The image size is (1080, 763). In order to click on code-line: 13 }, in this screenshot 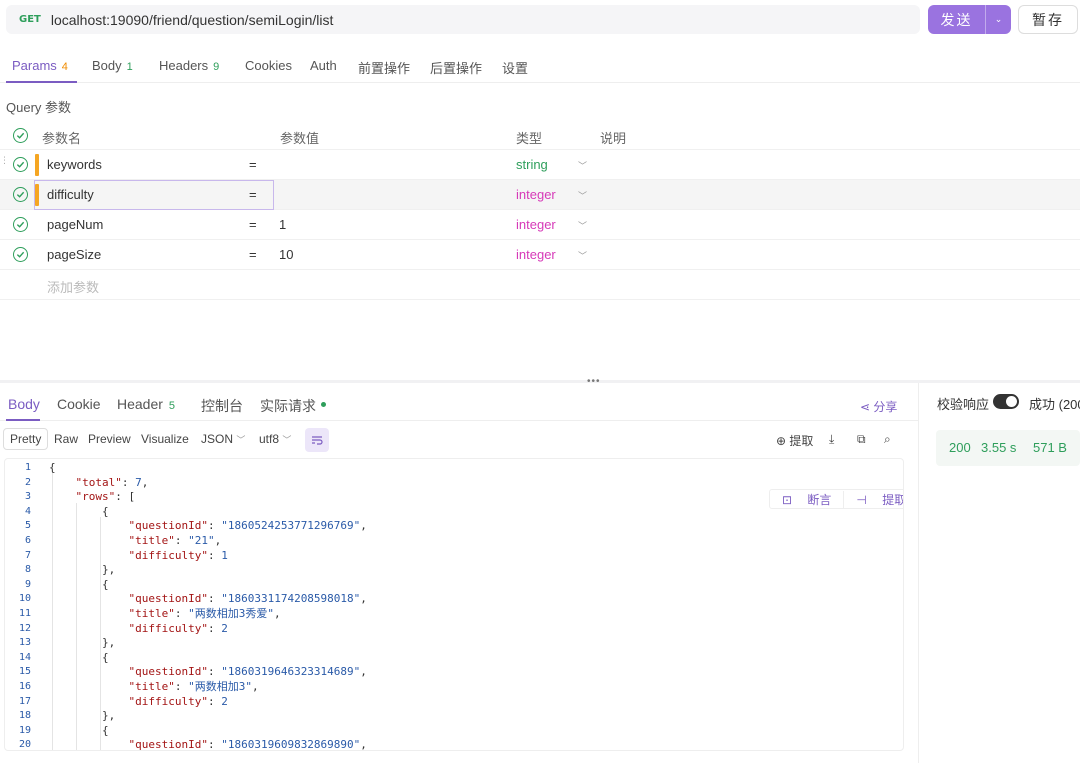, I will do `click(454, 643)`.